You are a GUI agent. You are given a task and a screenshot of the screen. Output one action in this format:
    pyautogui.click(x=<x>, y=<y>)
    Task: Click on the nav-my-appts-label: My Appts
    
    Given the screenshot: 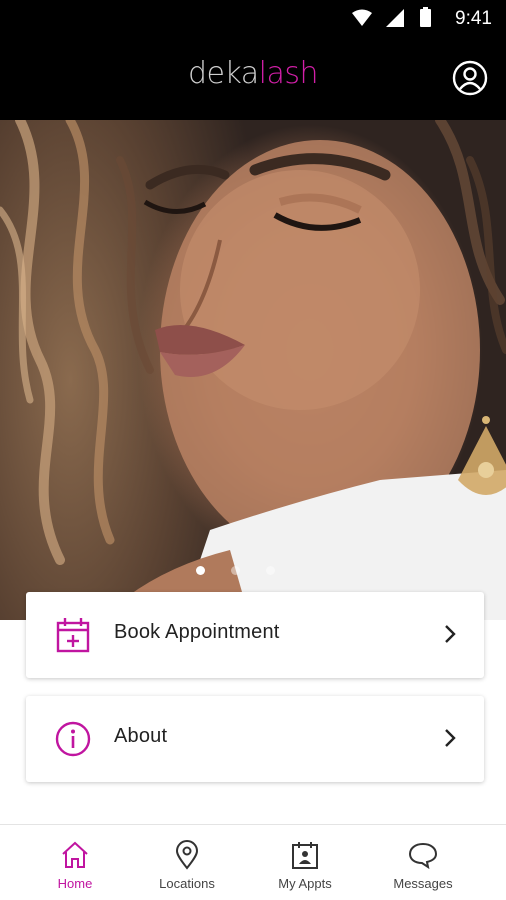 What is the action you would take?
    pyautogui.click(x=305, y=883)
    